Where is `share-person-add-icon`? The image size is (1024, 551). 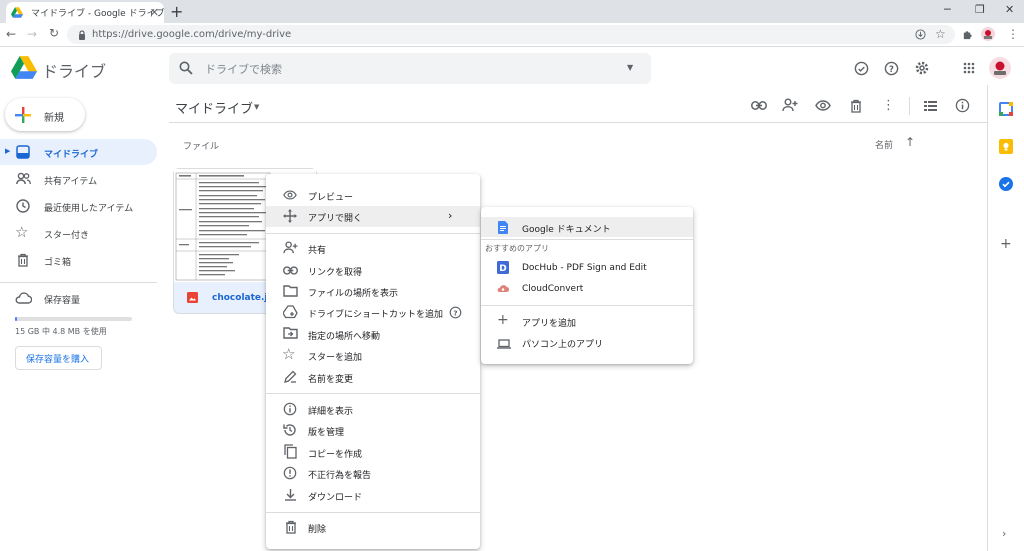
share-person-add-icon is located at coordinates (790, 105).